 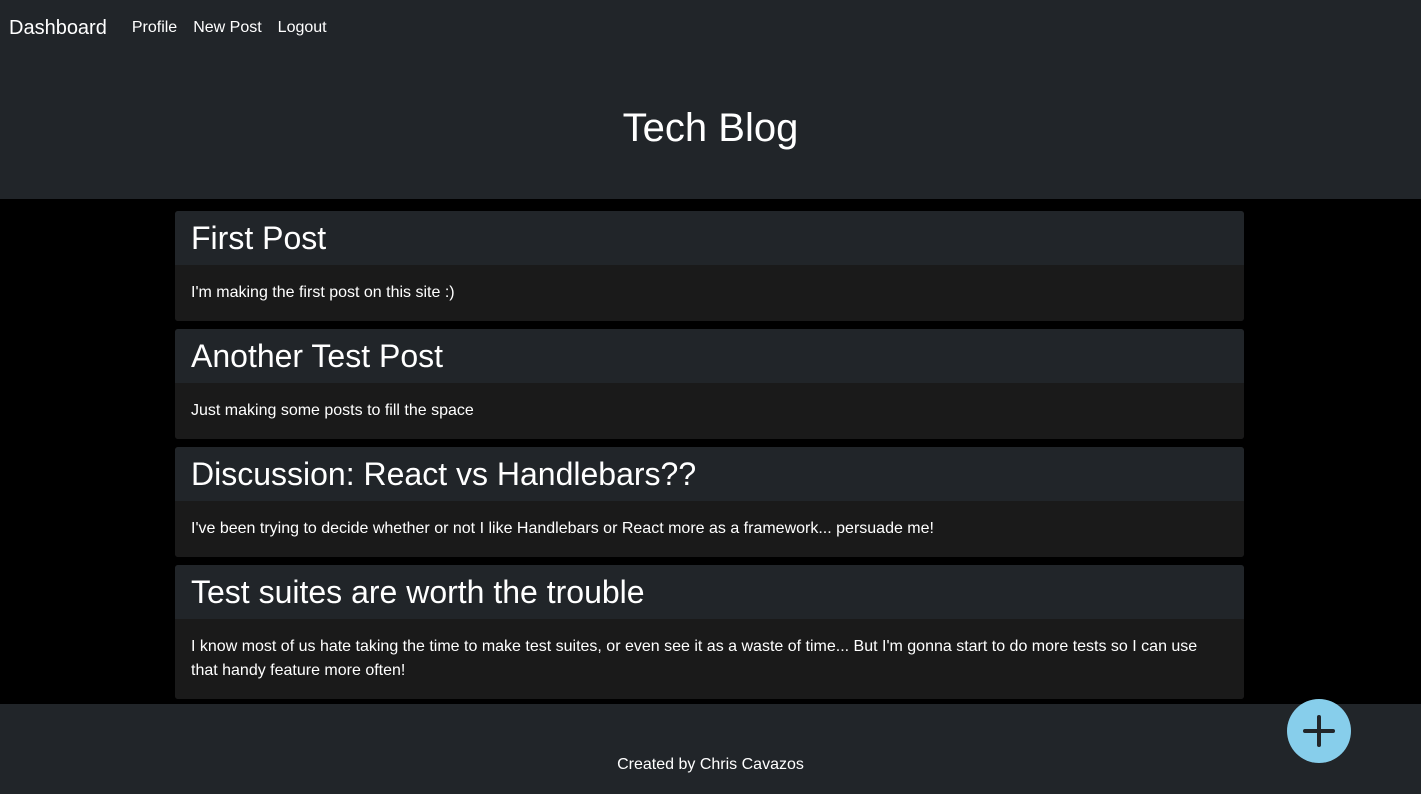 I want to click on page-title: Tech Blog, so click(x=710, y=128).